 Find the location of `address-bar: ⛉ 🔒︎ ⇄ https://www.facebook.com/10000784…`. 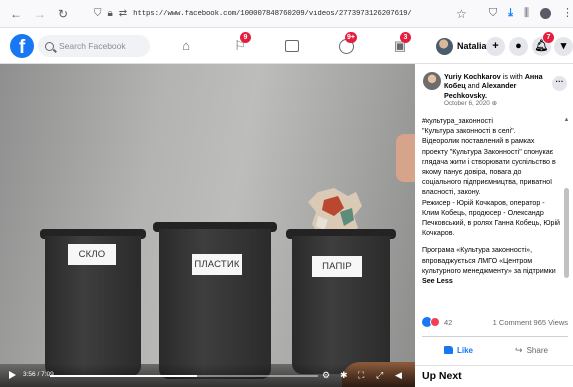

address-bar: ⛉ 🔒︎ ⇄ https://www.facebook.com/10000784… is located at coordinates (284, 14).